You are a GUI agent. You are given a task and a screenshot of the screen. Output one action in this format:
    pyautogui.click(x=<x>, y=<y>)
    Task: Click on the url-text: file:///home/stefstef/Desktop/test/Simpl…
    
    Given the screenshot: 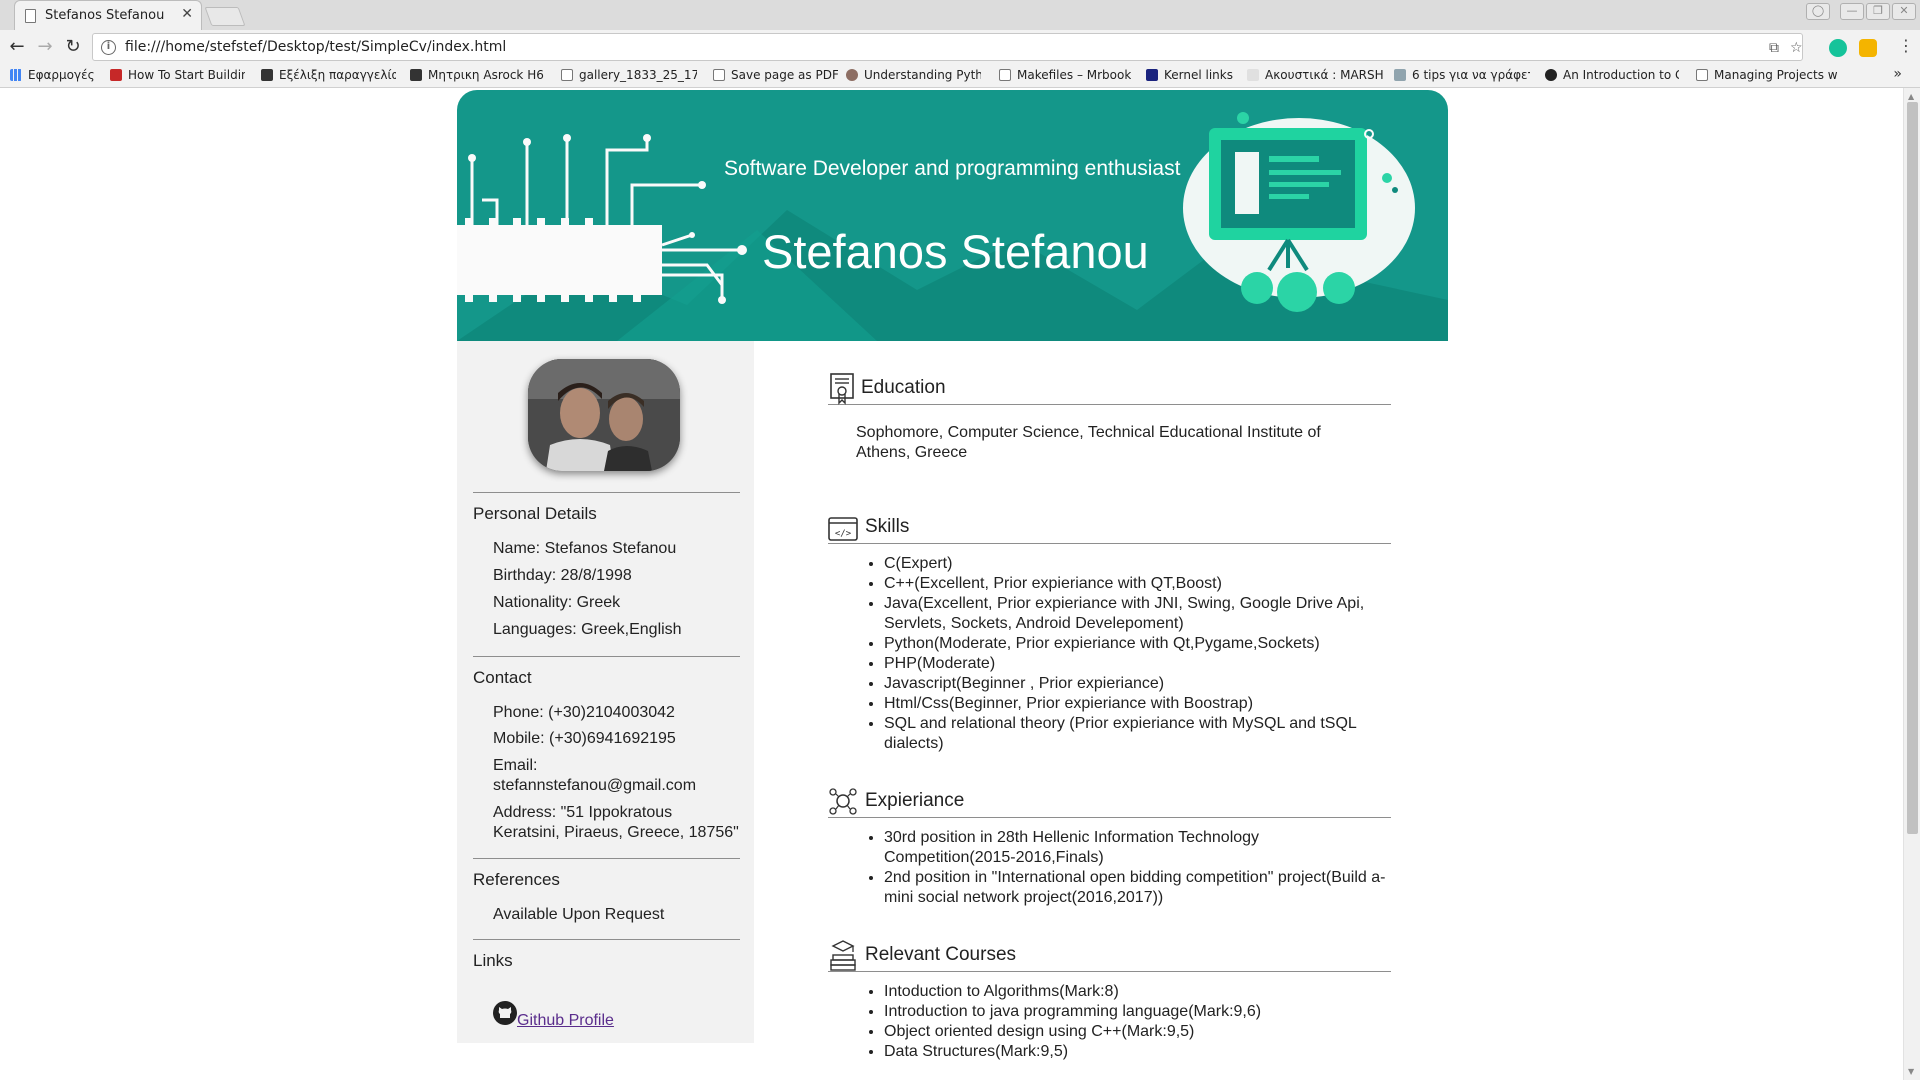 What is the action you would take?
    pyautogui.click(x=316, y=47)
    